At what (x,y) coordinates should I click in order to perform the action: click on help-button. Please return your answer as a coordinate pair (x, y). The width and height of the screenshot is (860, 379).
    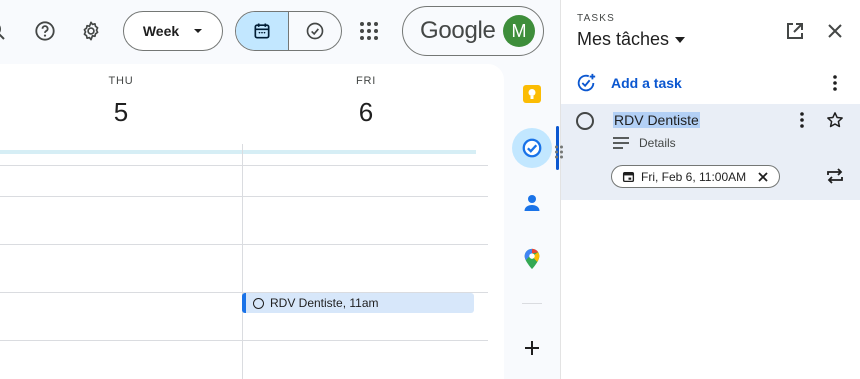
    Looking at the image, I should click on (45, 31).